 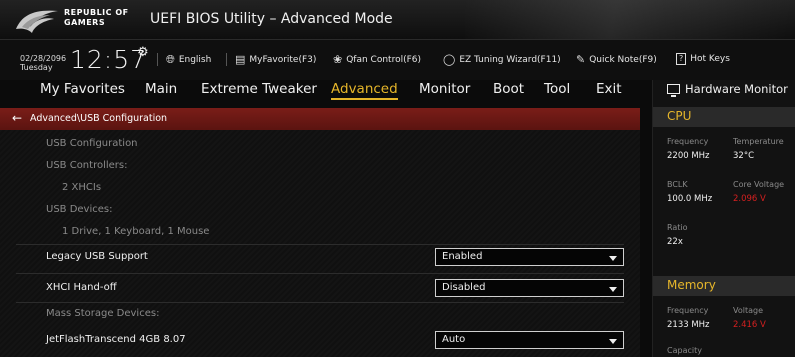 I want to click on breadcrumb: ← Advanced\USB Configuration, so click(x=320, y=119).